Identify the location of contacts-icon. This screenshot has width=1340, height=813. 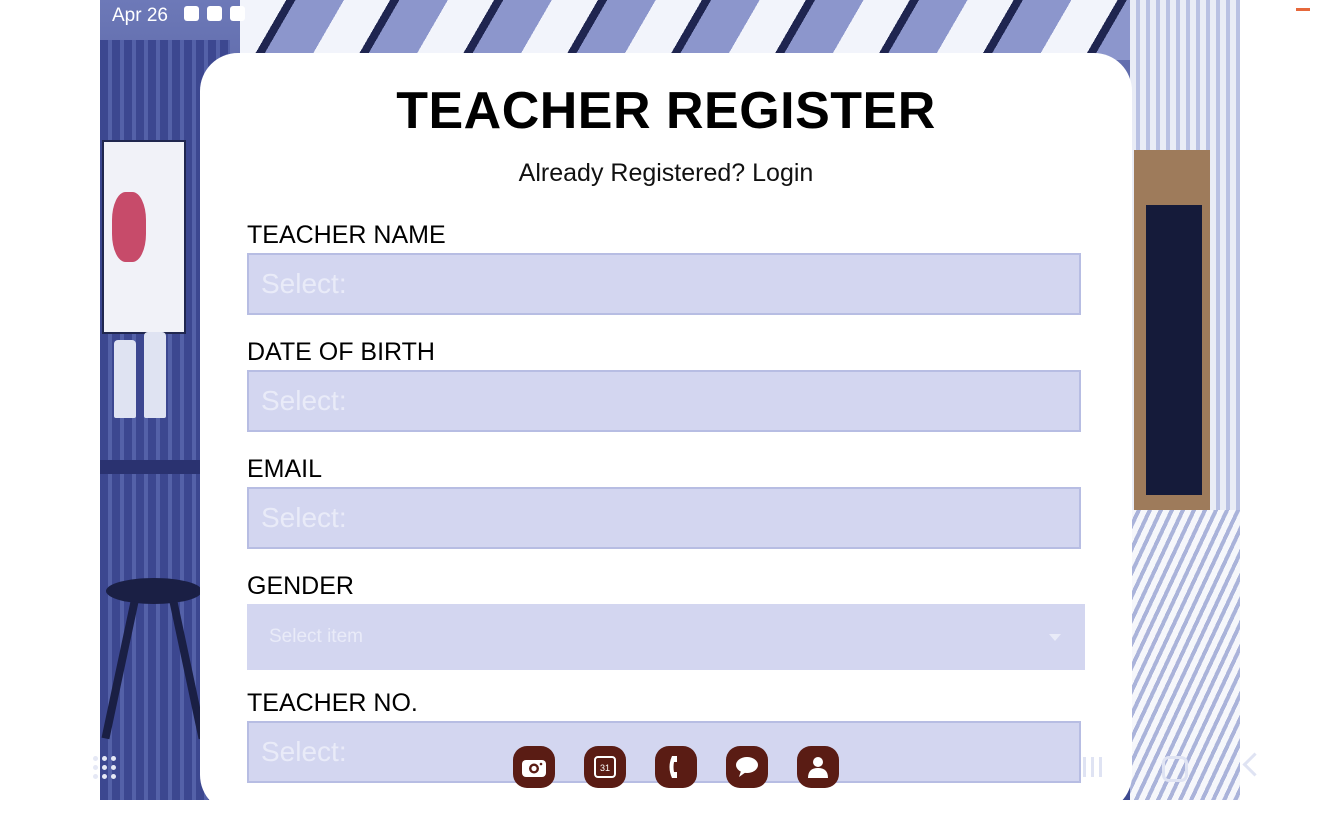
(818, 767).